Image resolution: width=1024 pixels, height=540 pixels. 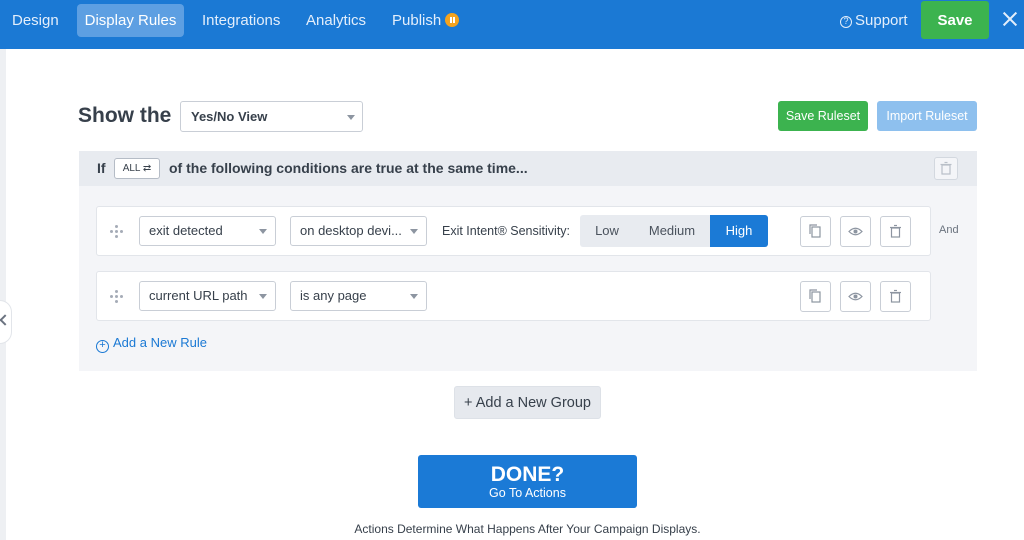 What do you see at coordinates (3, 294) in the screenshot?
I see `left-panel-edge` at bounding box center [3, 294].